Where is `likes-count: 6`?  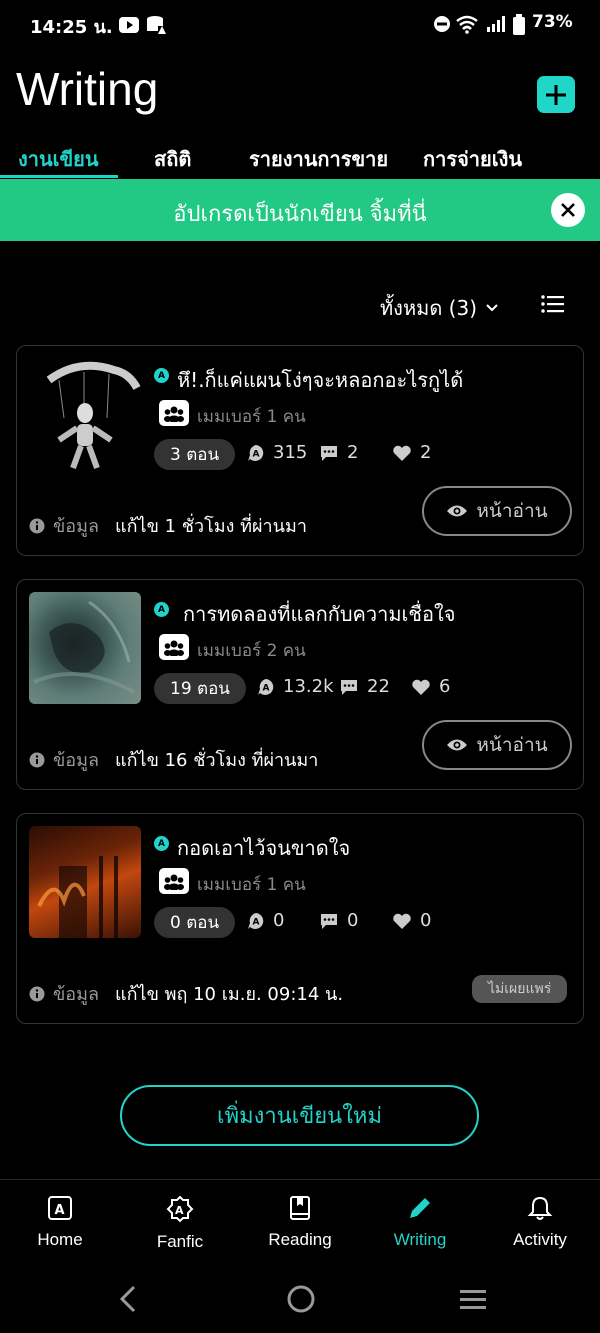 likes-count: 6 is located at coordinates (445, 686).